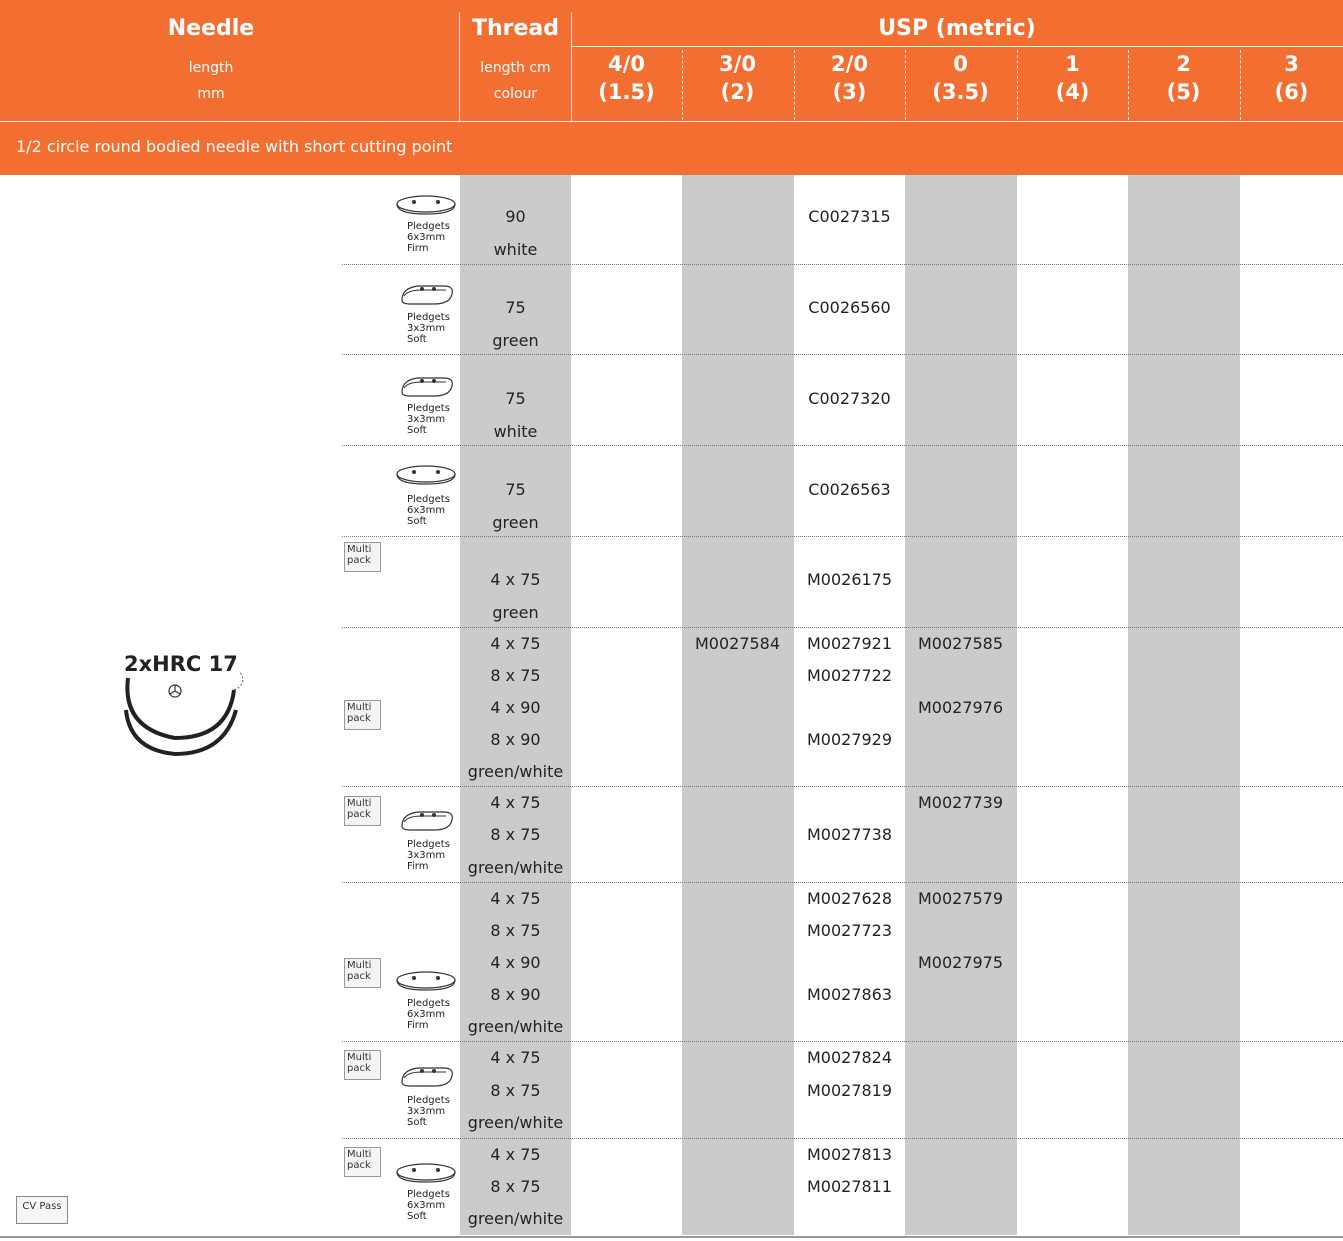 This screenshot has width=1343, height=1241. Describe the element at coordinates (211, 68) in the screenshot. I see `needle-sub-length: length` at that location.